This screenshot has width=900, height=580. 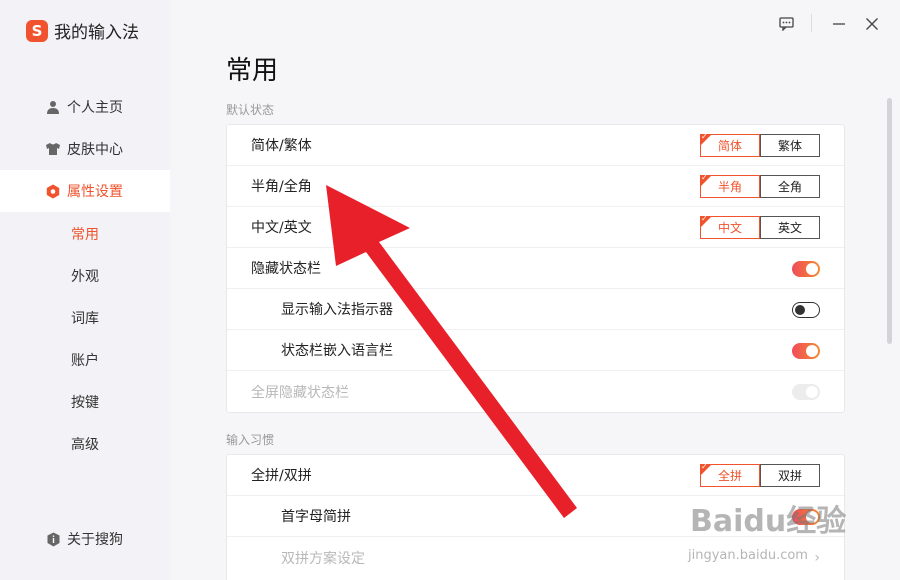 What do you see at coordinates (730, 226) in the screenshot?
I see `option-chinese: 中文` at bounding box center [730, 226].